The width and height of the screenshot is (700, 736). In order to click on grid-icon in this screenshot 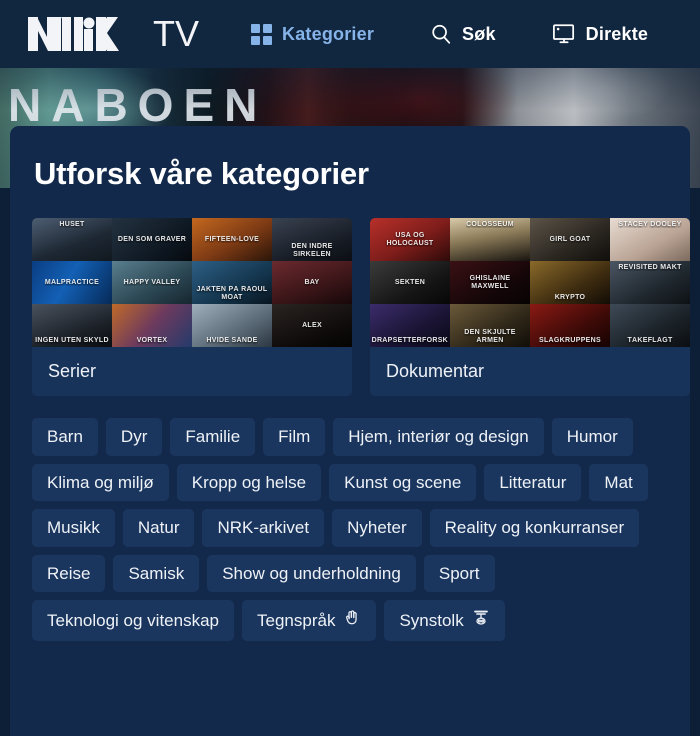, I will do `click(262, 34)`.